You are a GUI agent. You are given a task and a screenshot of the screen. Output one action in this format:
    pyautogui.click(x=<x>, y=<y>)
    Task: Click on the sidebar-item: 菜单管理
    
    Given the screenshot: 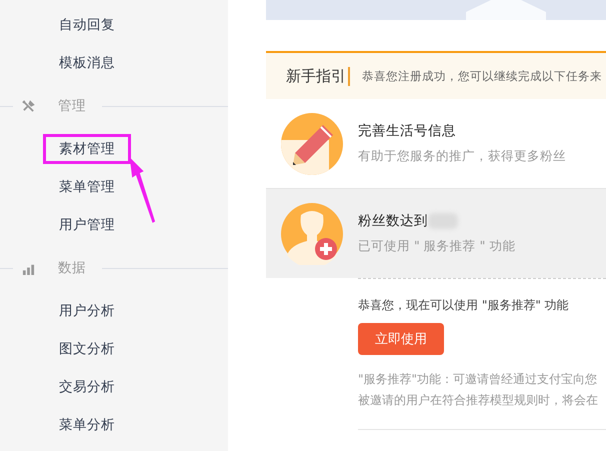 What is the action you would take?
    pyautogui.click(x=87, y=187)
    